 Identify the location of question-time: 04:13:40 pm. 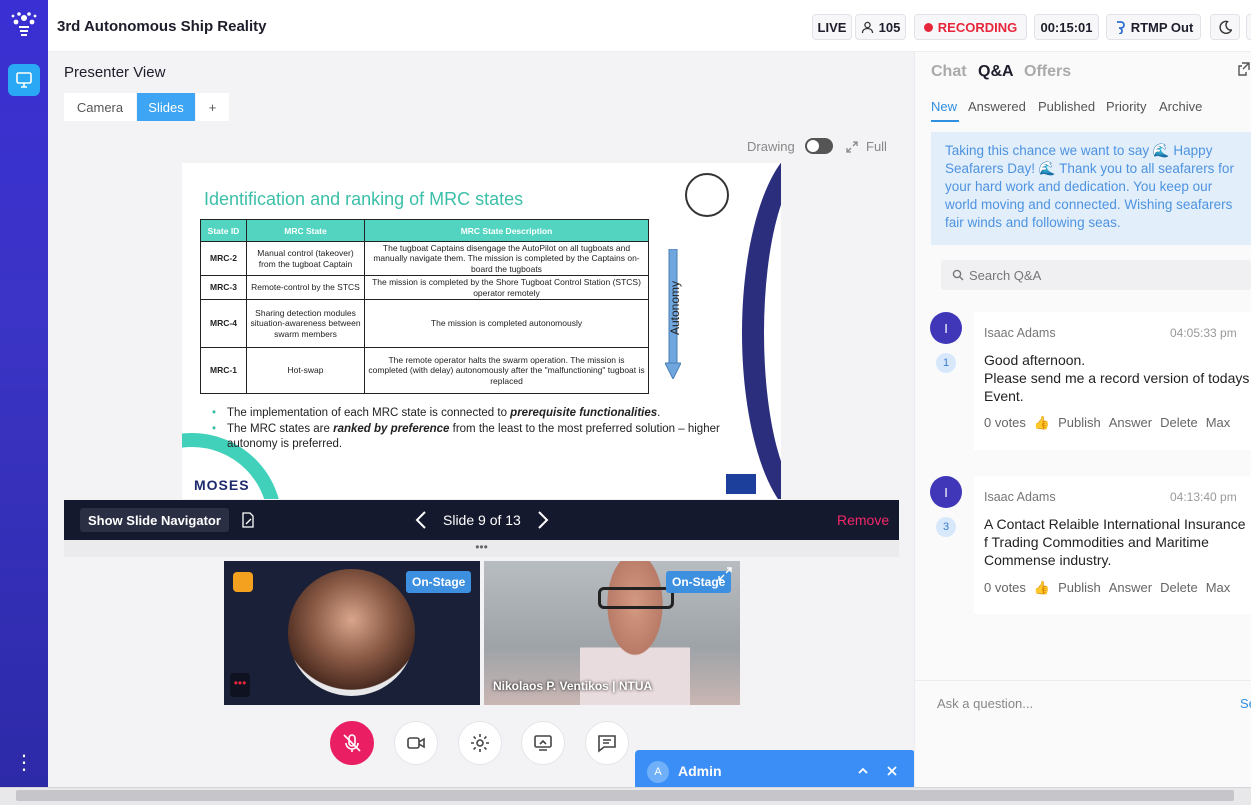
(1203, 497).